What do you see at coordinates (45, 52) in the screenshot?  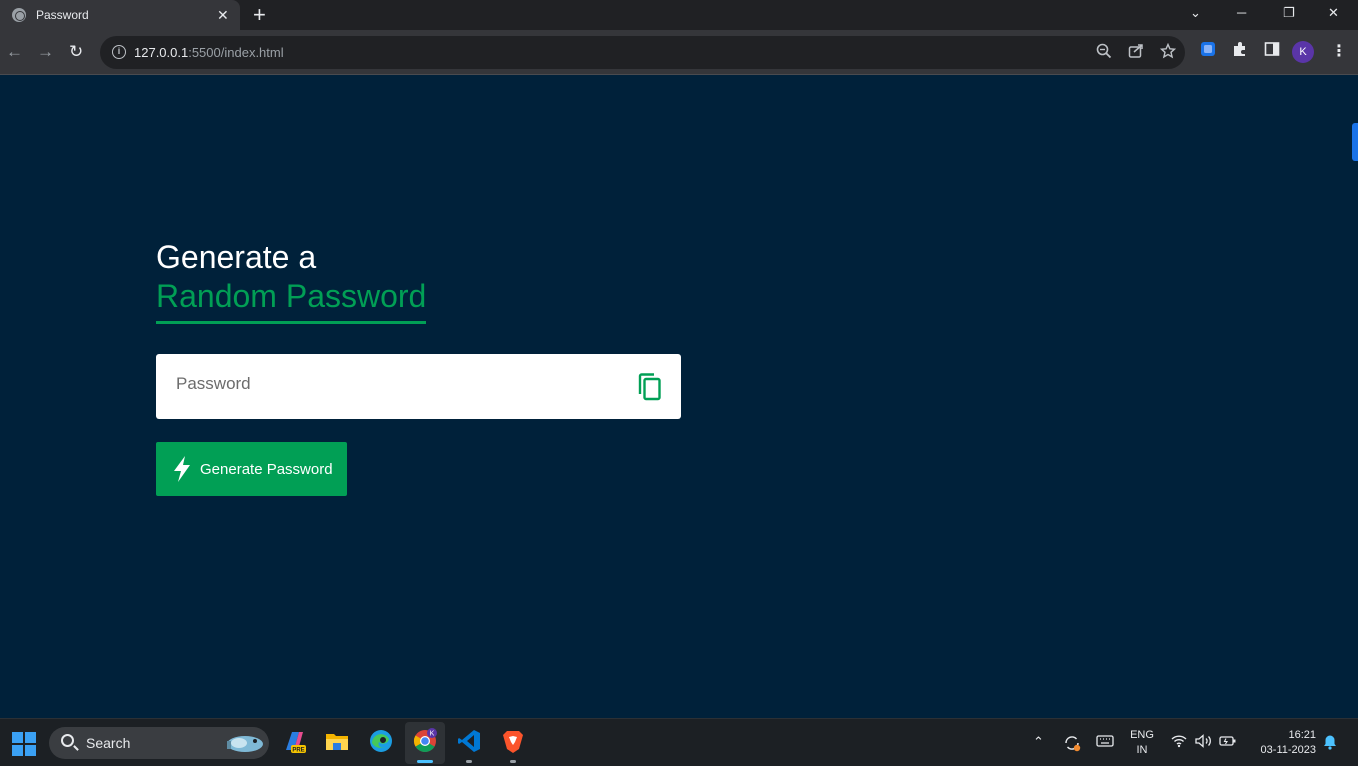 I see `forward-icon: →` at bounding box center [45, 52].